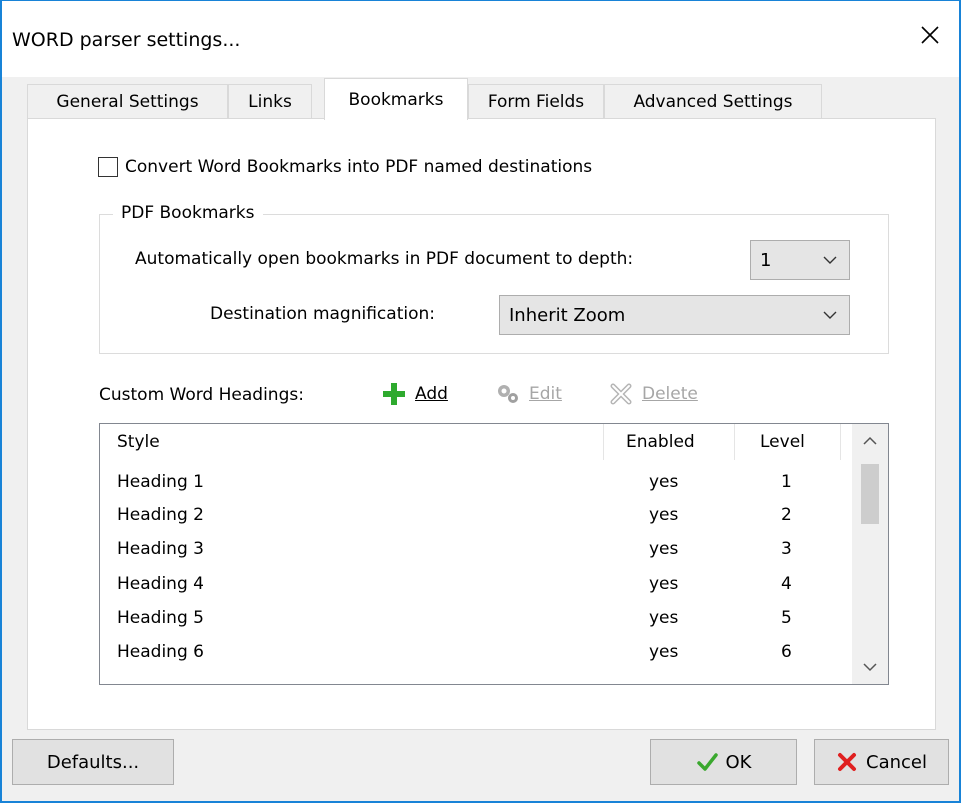  I want to click on tab-label: Links, so click(270, 101).